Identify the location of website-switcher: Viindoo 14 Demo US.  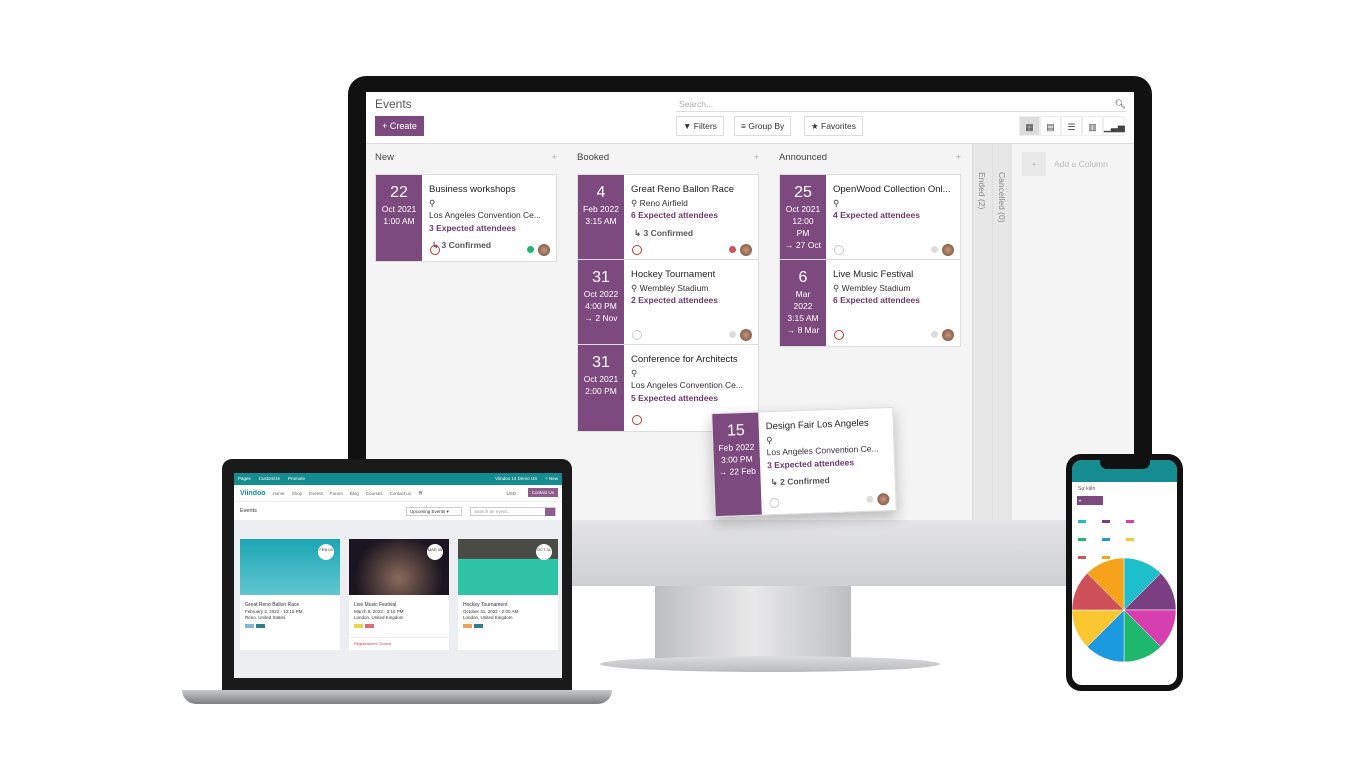
(516, 479).